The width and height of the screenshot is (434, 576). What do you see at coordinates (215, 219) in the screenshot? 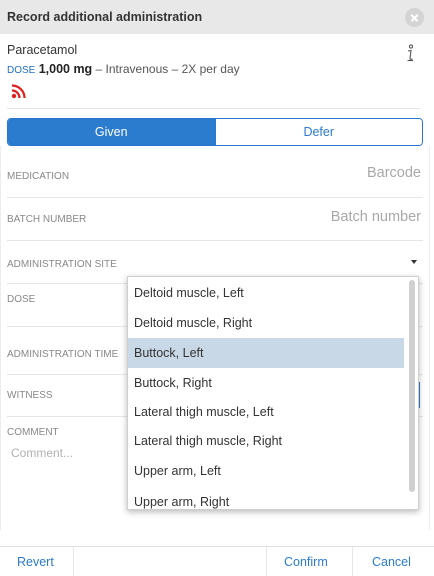
I see `batch-number-row: BATCH NUMBER Batch number` at bounding box center [215, 219].